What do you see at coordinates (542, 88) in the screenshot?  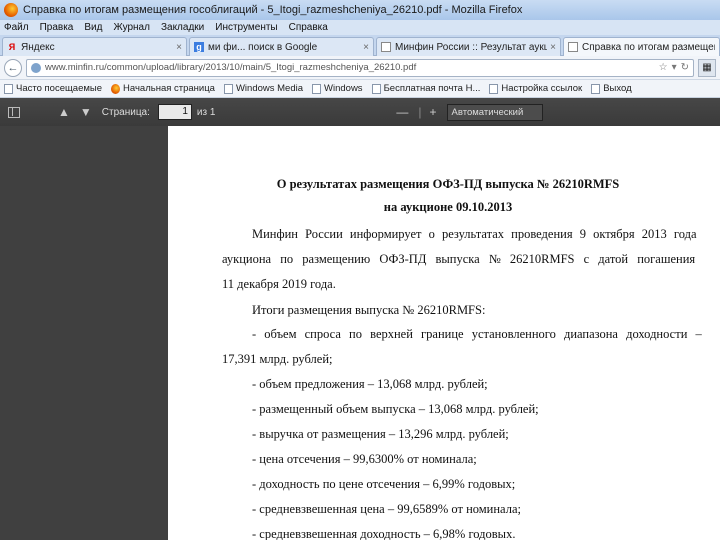 I see `bookmark-label: Настройка ссылок` at bounding box center [542, 88].